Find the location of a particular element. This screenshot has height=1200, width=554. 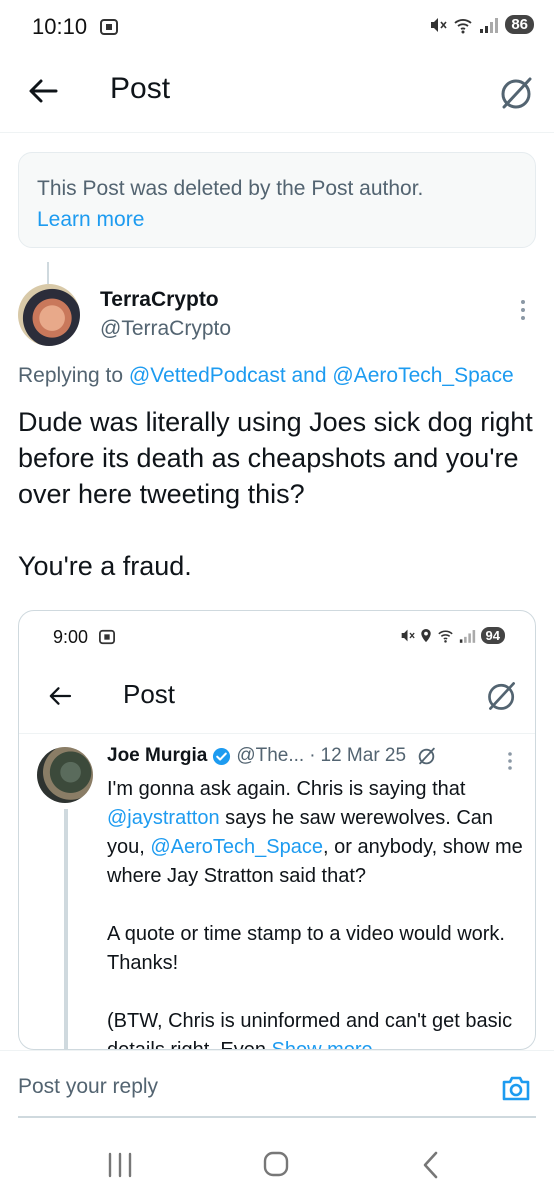

reply-underline is located at coordinates (277, 1117).